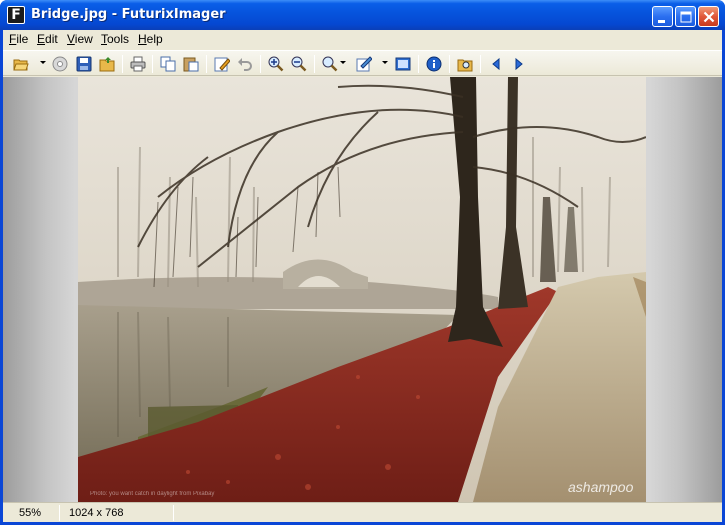 The height and width of the screenshot is (525, 725). I want to click on previous-icon, so click(496, 64).